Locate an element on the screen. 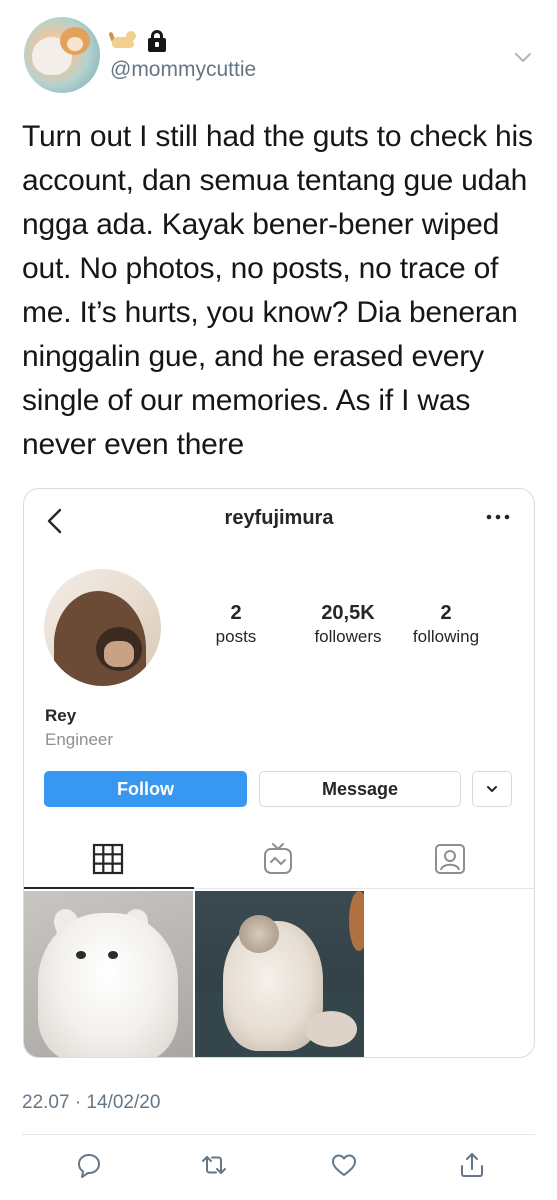 Image resolution: width=557 pixels, height=1200 pixels. following-stat: 2 following is located at coordinates (446, 625).